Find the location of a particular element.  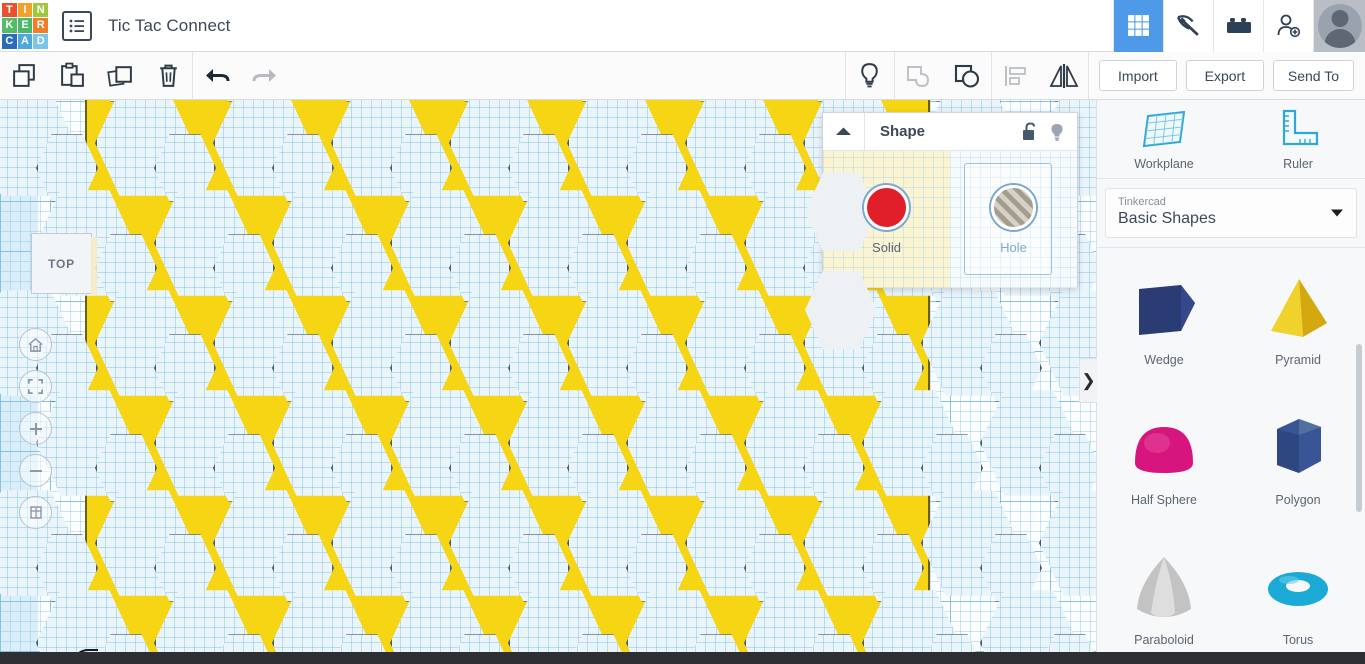

project-title: Tic Tac Connect is located at coordinates (169, 26).